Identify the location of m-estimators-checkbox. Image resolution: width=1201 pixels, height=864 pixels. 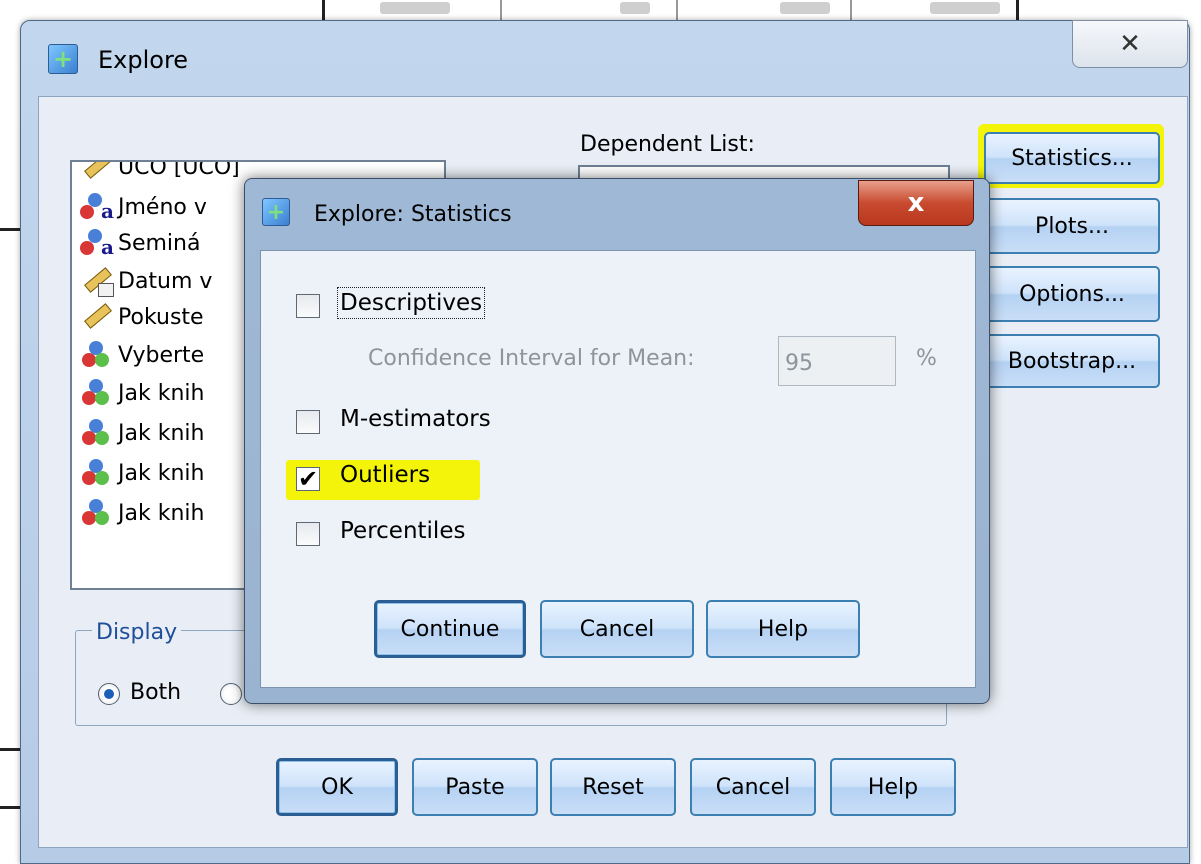
(308, 422).